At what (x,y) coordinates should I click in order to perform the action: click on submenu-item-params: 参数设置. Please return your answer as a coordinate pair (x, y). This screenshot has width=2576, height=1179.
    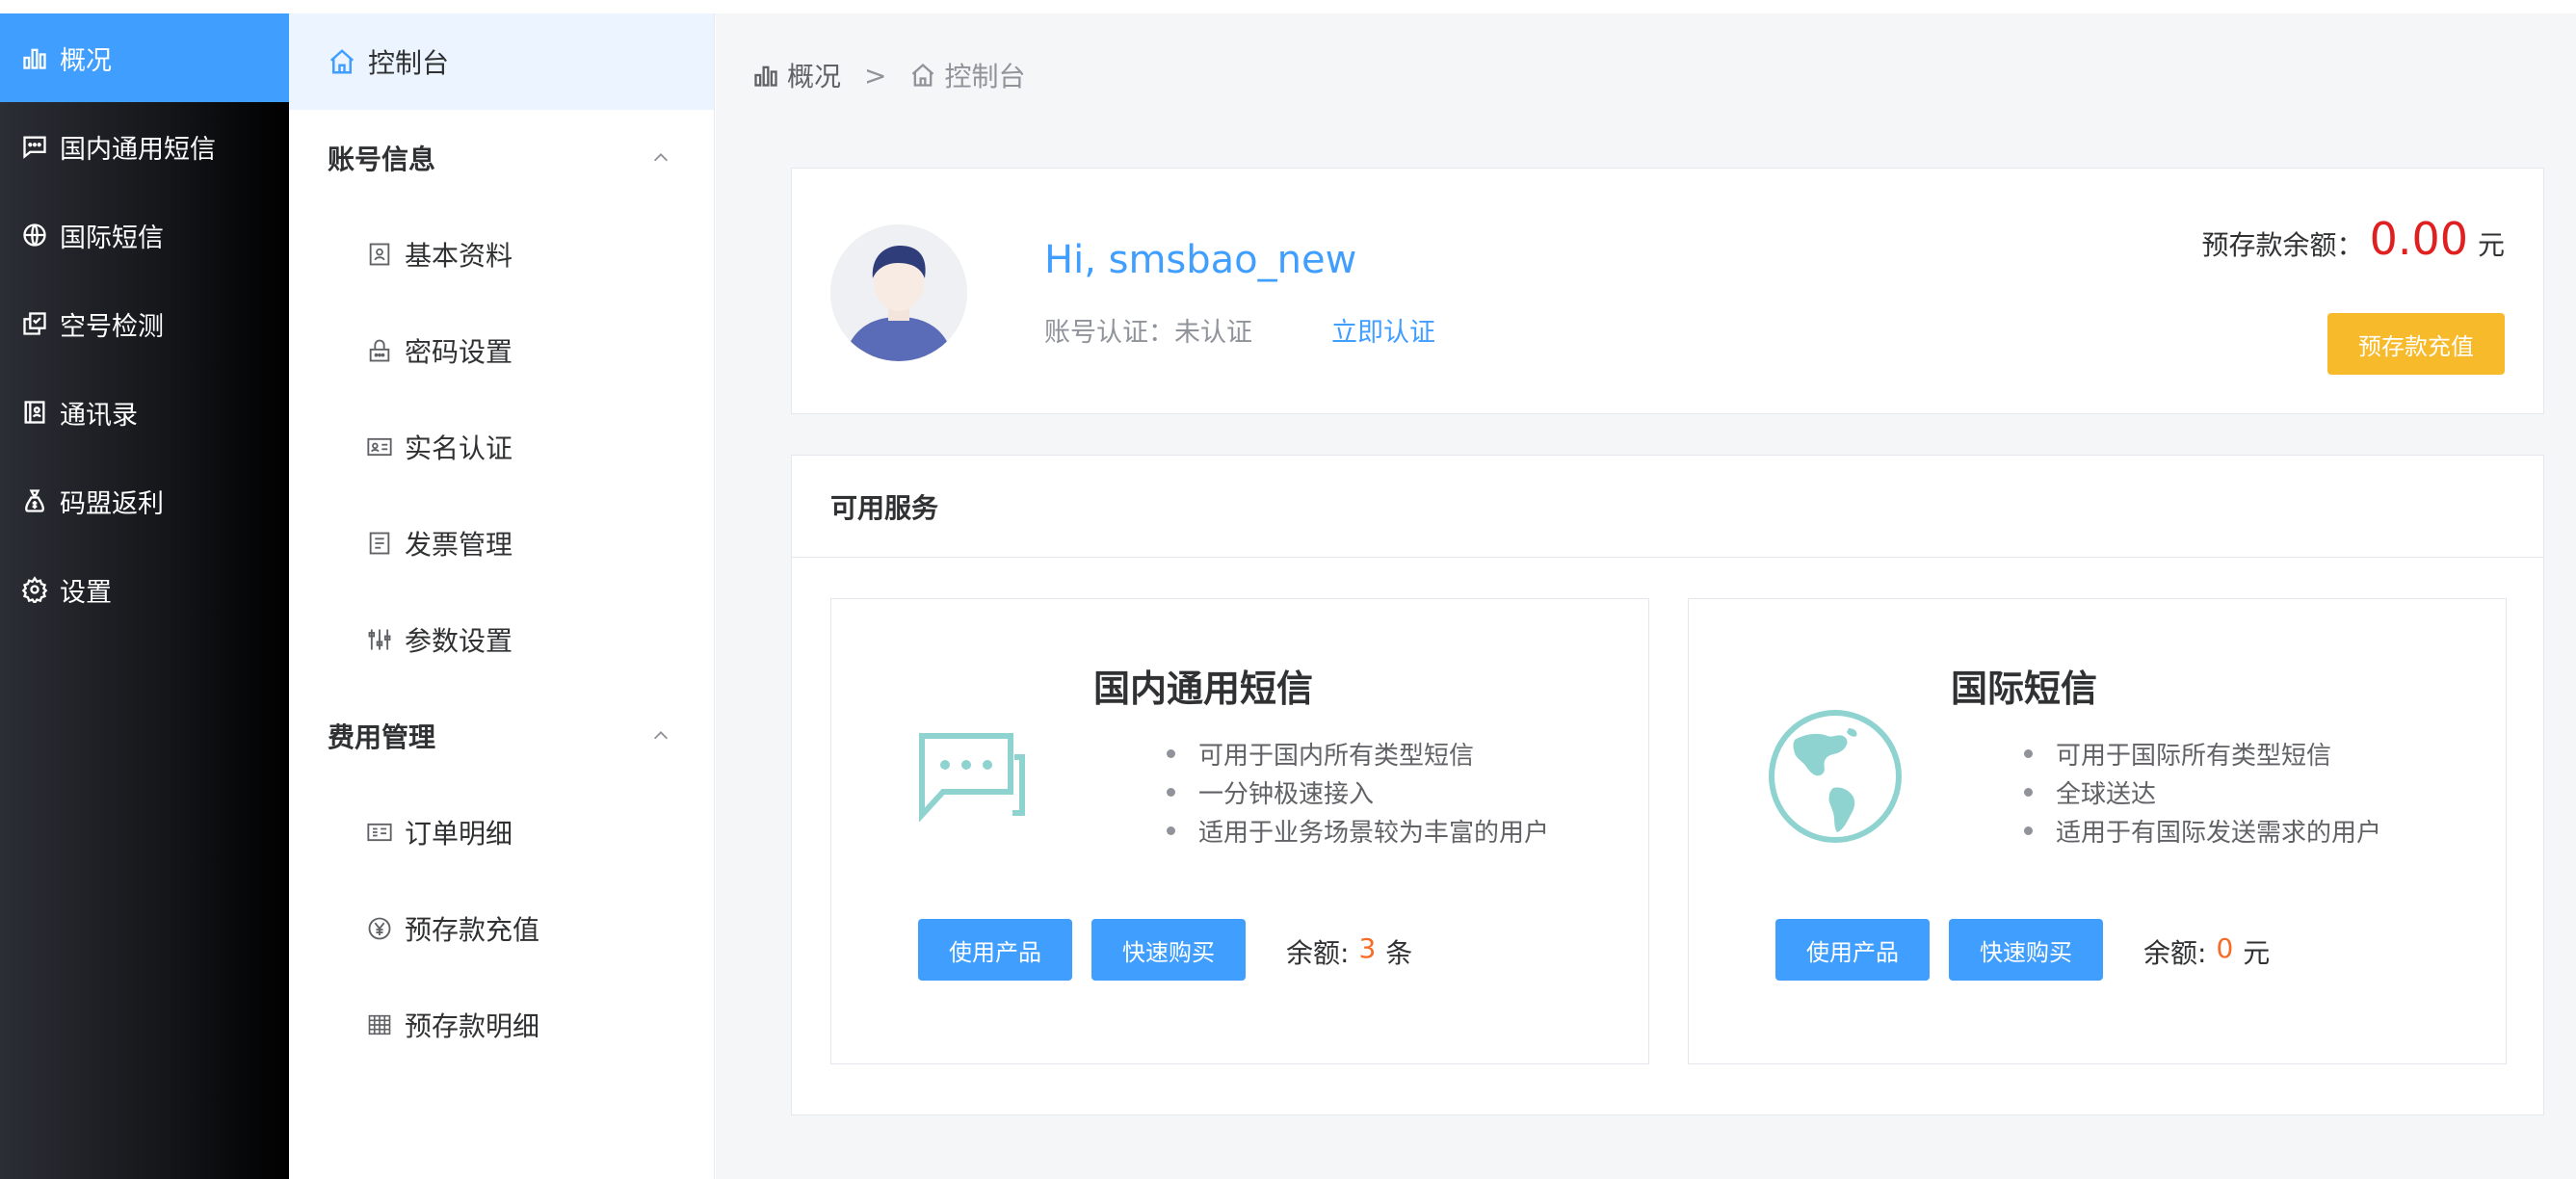
    Looking at the image, I should click on (502, 639).